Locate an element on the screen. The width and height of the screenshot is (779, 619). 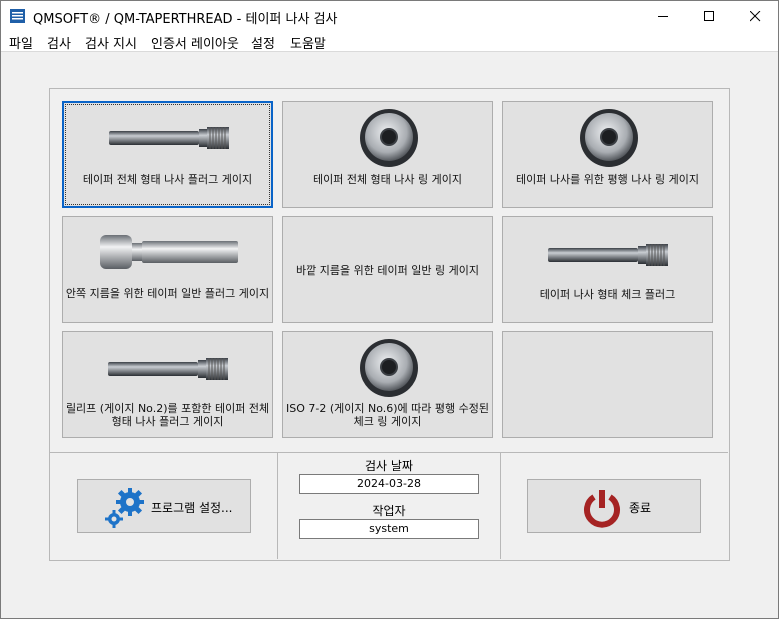
menu-certificate-layout: 인증서 레이아웃 is located at coordinates (195, 42).